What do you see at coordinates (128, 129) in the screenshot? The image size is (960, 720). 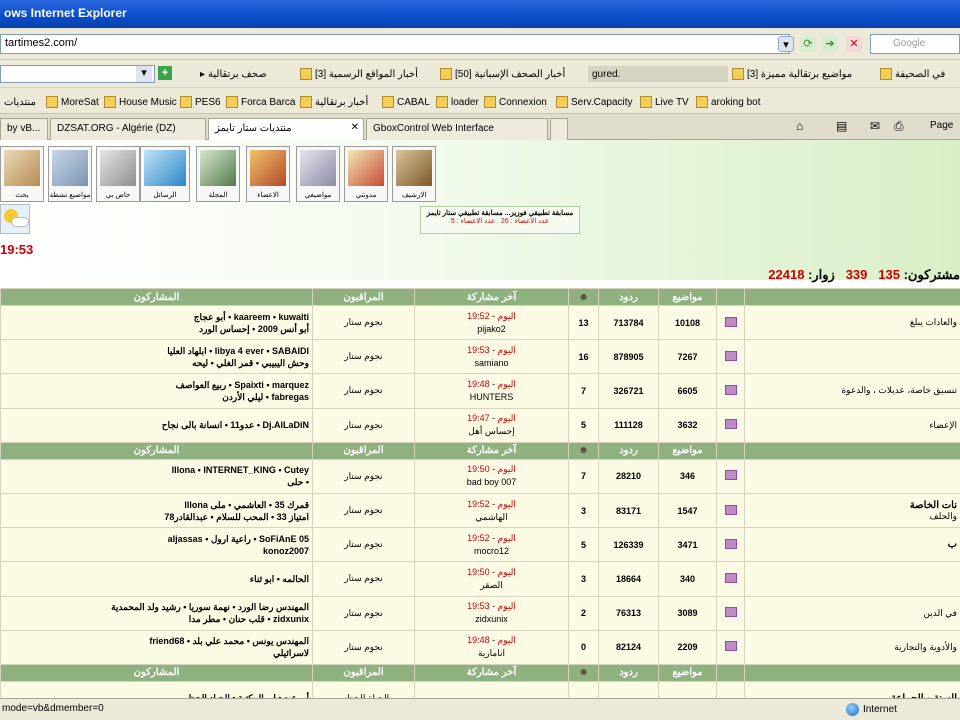 I see `tab-1: DZSAT.ORG - Algérie (DZ)` at bounding box center [128, 129].